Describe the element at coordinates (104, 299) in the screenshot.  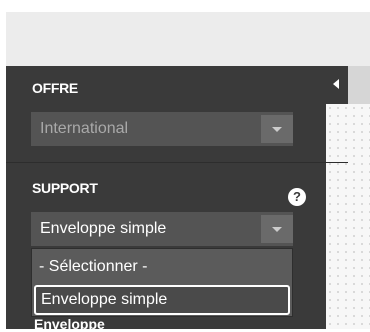
I see `dropdown-option-label: Enveloppe simple` at that location.